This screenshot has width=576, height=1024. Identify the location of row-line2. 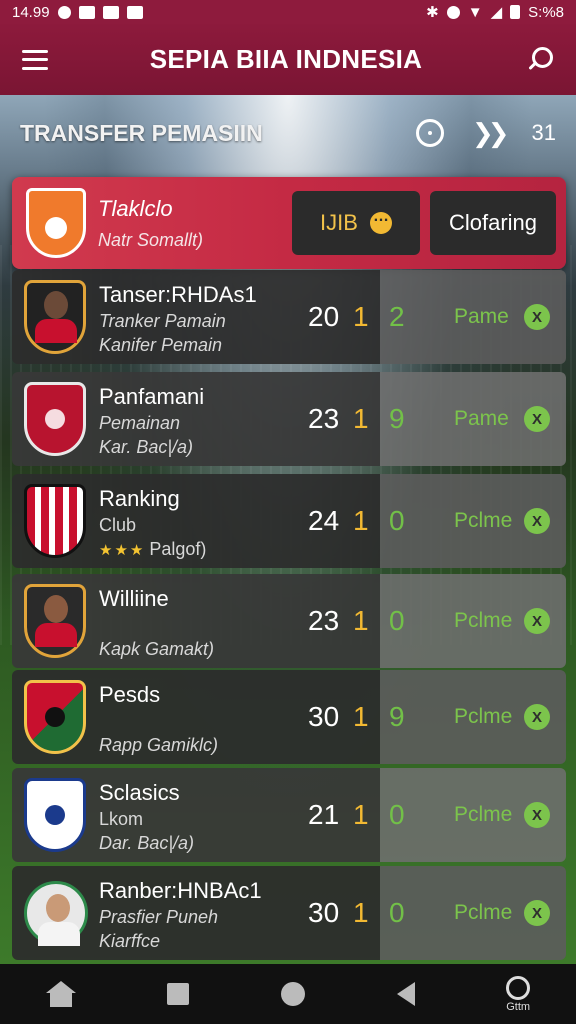
(156, 625).